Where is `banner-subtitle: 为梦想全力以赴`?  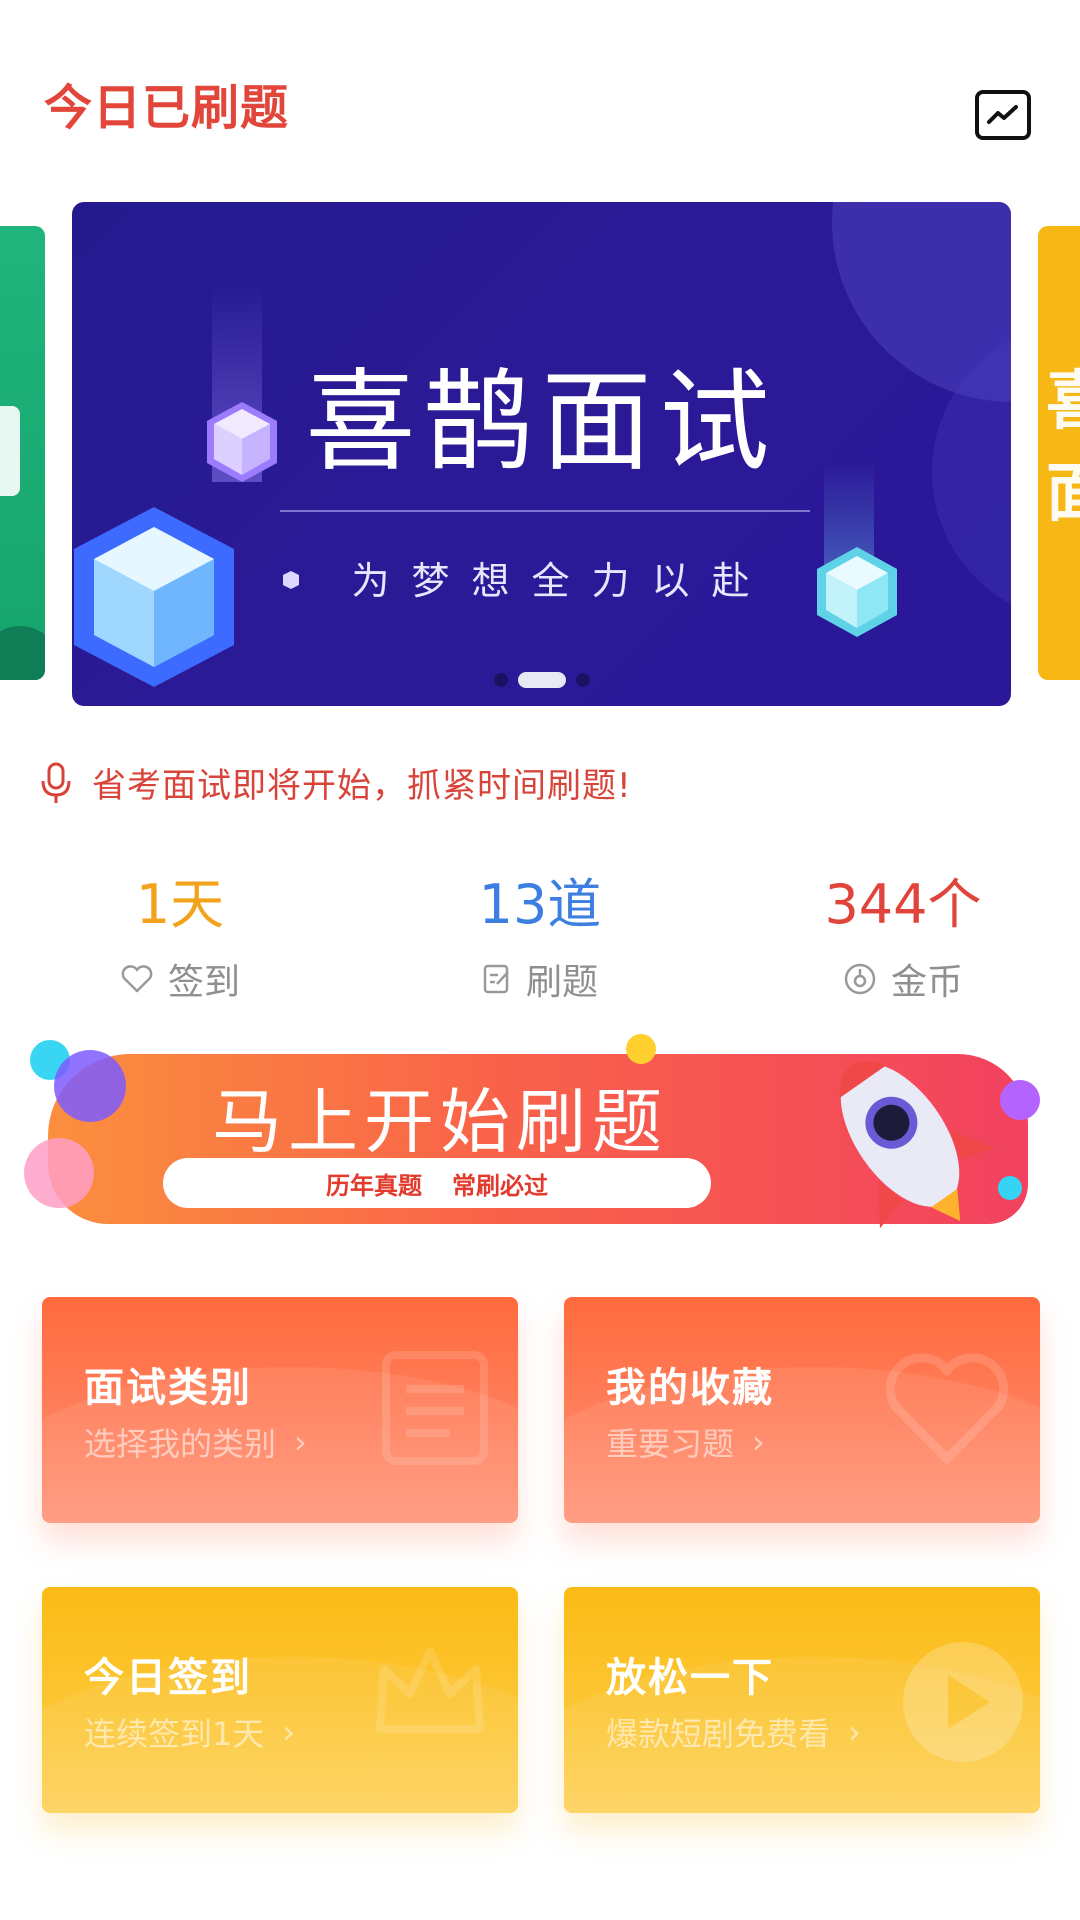 banner-subtitle: 为梦想全力以赴 is located at coordinates (561, 581).